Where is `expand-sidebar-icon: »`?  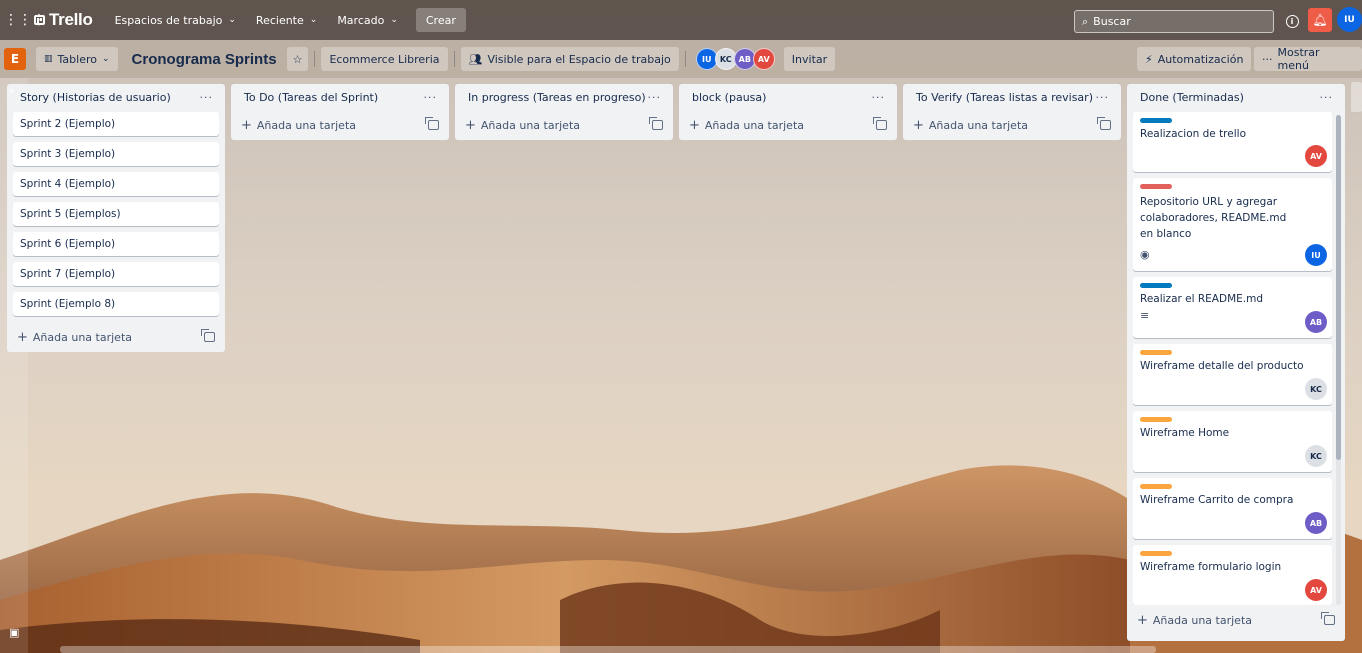 expand-sidebar-icon: » is located at coordinates (11, 90).